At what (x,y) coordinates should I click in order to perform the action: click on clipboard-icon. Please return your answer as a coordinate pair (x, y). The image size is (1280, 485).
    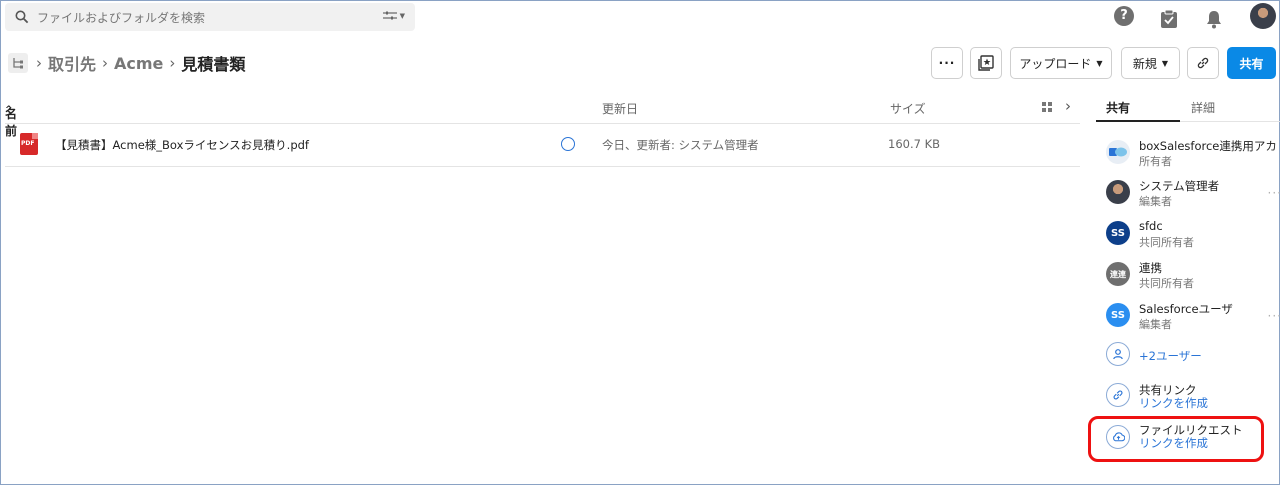
    Looking at the image, I should click on (1169, 19).